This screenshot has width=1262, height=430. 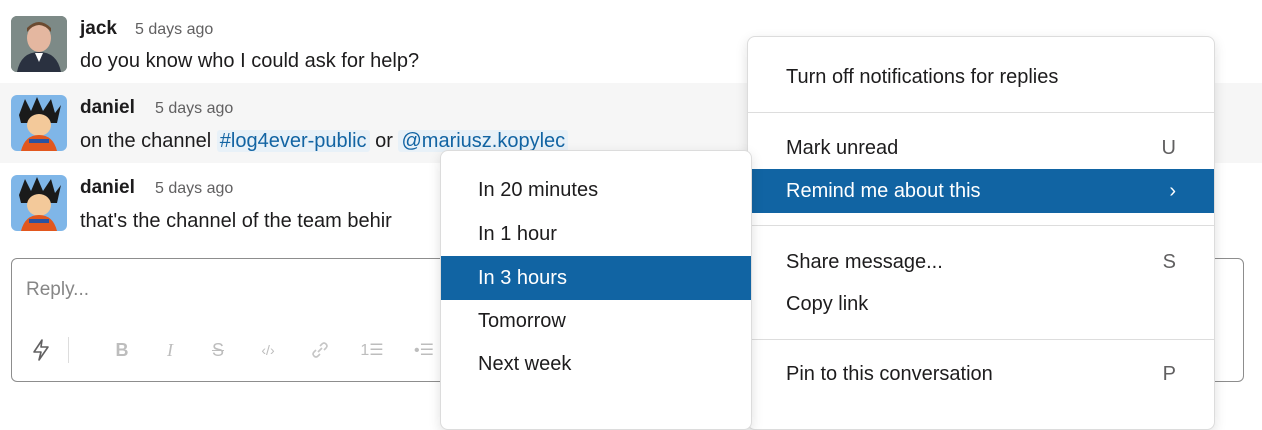 I want to click on author-name: jack, so click(x=98, y=29).